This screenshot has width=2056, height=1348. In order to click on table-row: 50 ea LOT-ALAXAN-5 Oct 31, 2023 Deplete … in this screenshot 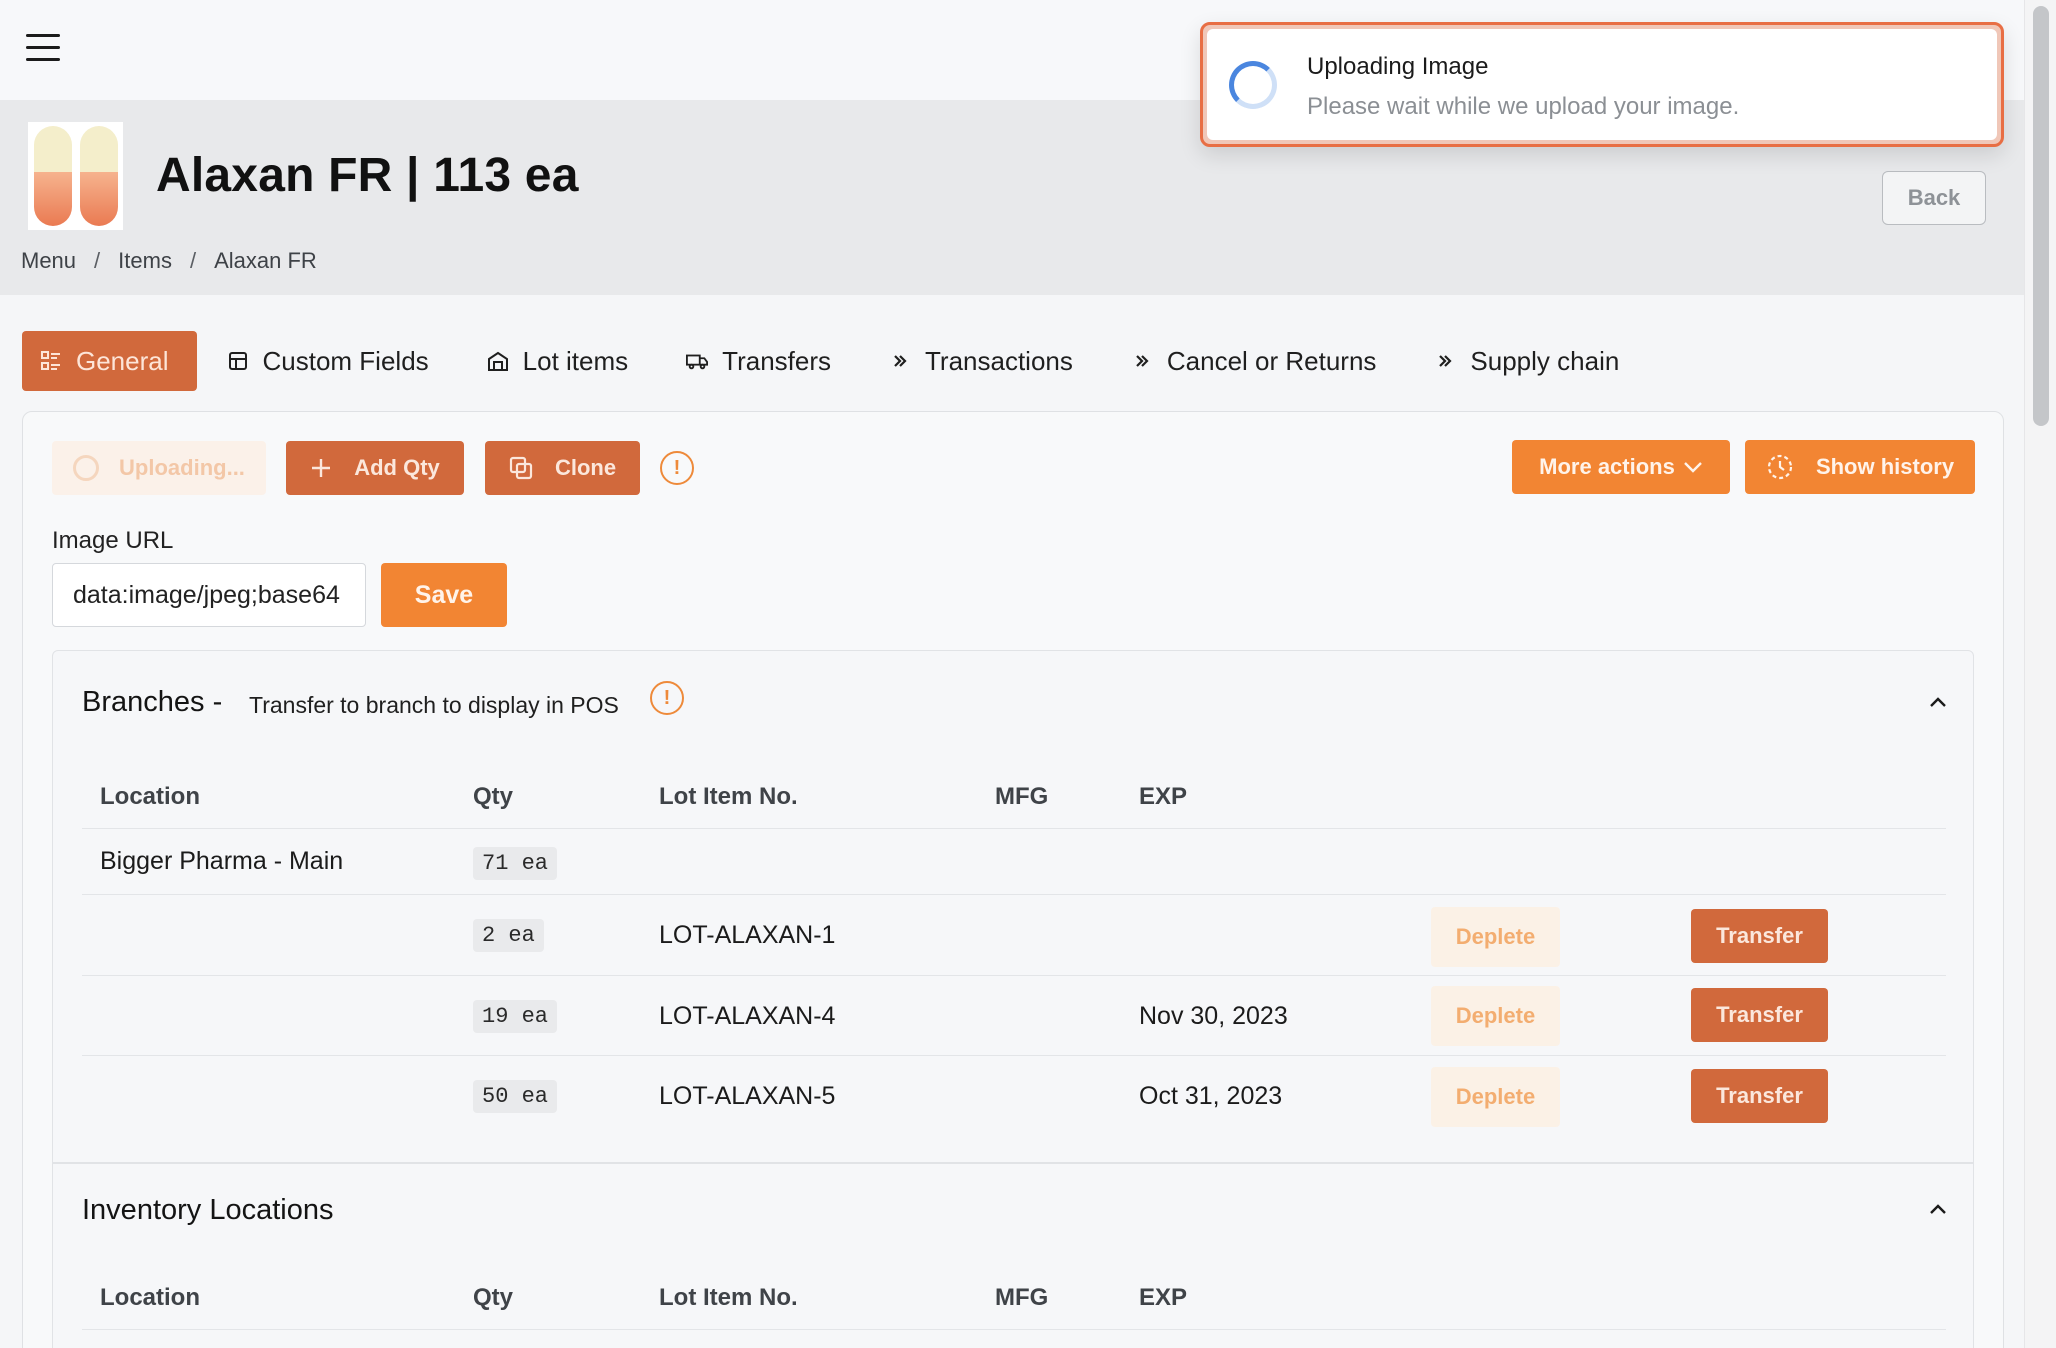, I will do `click(1014, 1096)`.